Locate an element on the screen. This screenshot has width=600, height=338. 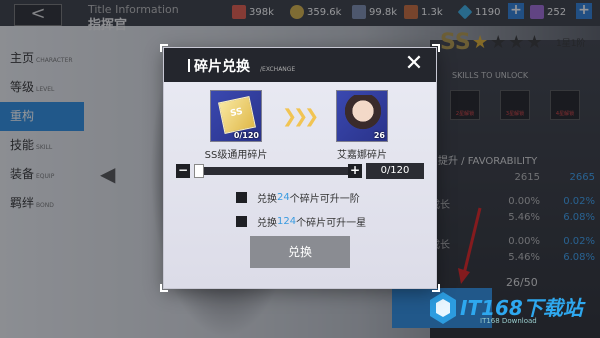
chip-label: SS is located at coordinates (236, 113).